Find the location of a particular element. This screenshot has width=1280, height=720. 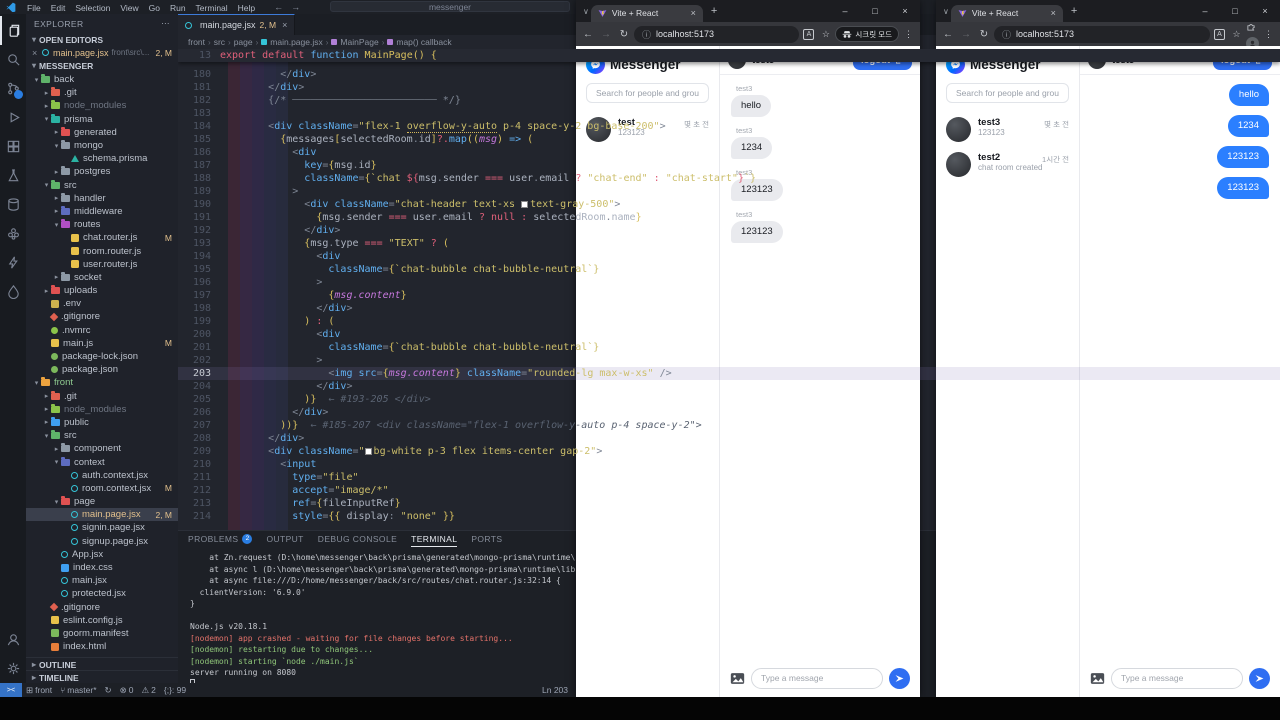

search-icon is located at coordinates (13, 59).